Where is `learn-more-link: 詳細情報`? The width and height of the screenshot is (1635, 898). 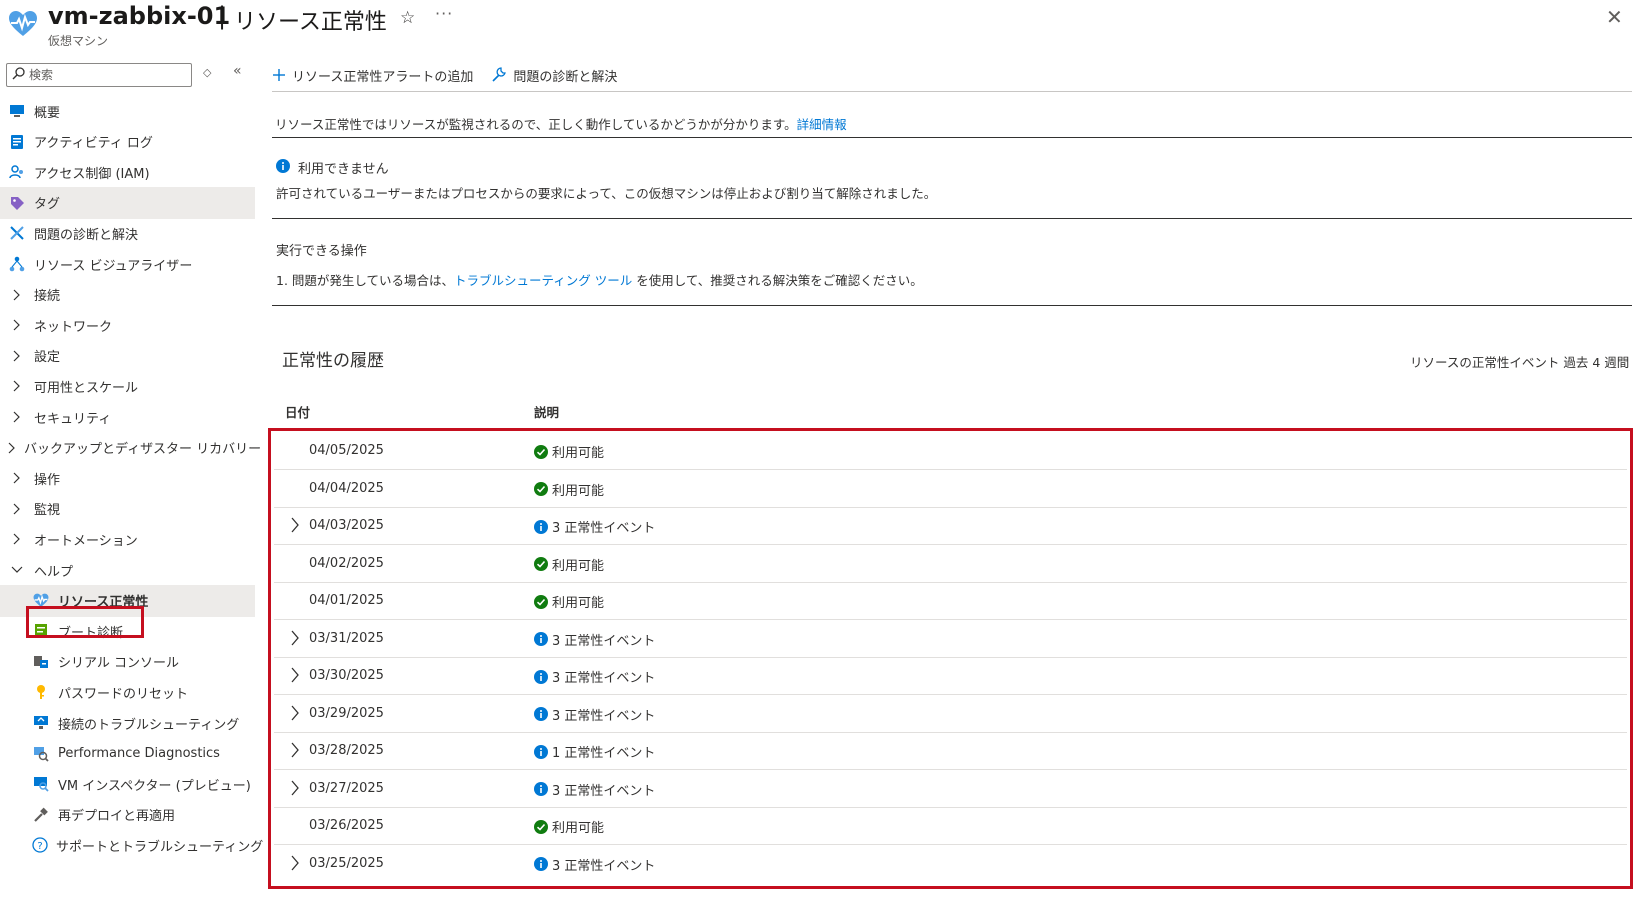
learn-more-link: 詳細情報 is located at coordinates (822, 124).